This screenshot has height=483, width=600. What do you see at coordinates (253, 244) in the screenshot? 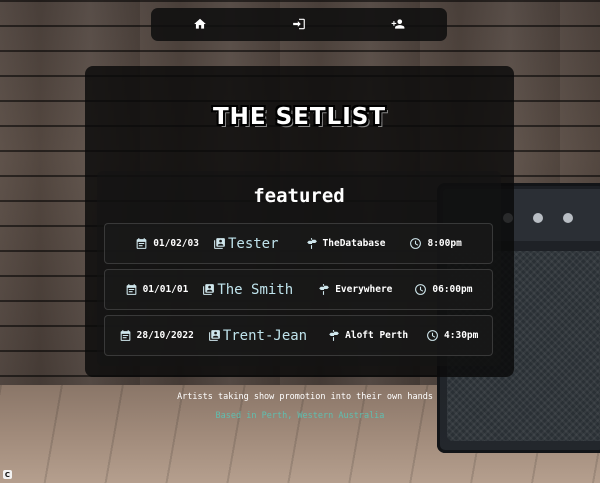
I see `event-artist-name: Tester` at bounding box center [253, 244].